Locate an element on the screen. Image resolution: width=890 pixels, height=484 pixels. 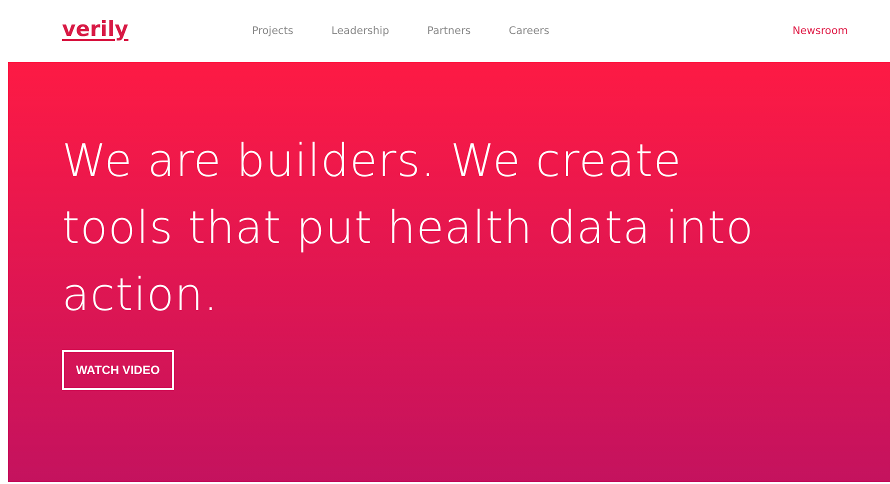
nav-link: Projects is located at coordinates (273, 31).